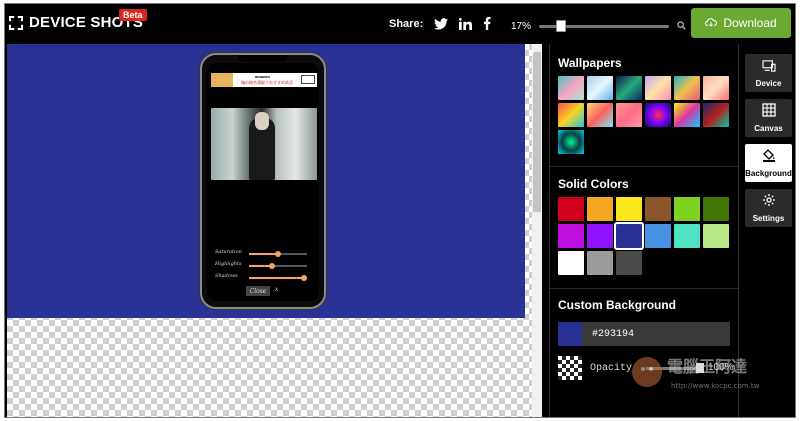 The image size is (800, 421). I want to click on magnifier-icon, so click(681, 26).